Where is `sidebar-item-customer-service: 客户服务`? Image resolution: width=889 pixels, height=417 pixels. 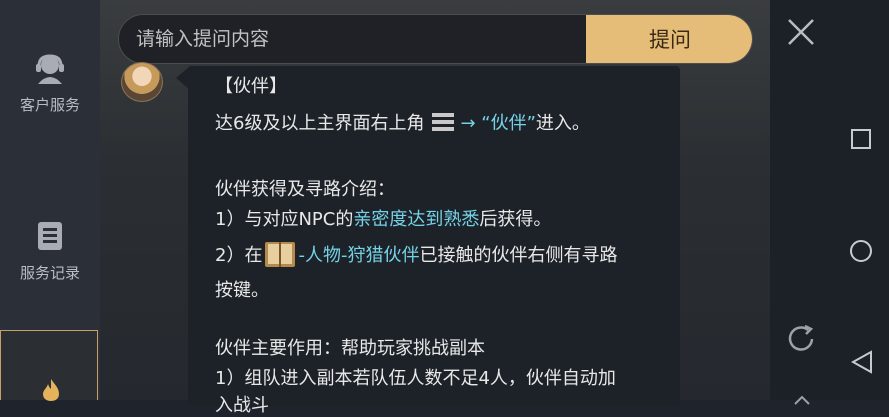
sidebar-item-customer-service: 客户服务 is located at coordinates (50, 84).